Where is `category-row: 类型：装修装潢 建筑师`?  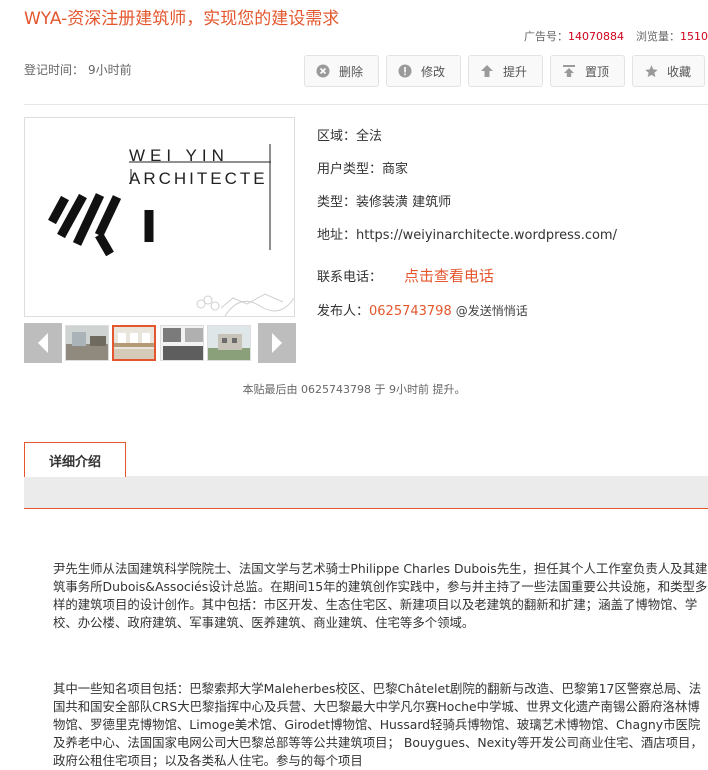
category-row: 类型：装修装潢 建筑师 is located at coordinates (384, 200).